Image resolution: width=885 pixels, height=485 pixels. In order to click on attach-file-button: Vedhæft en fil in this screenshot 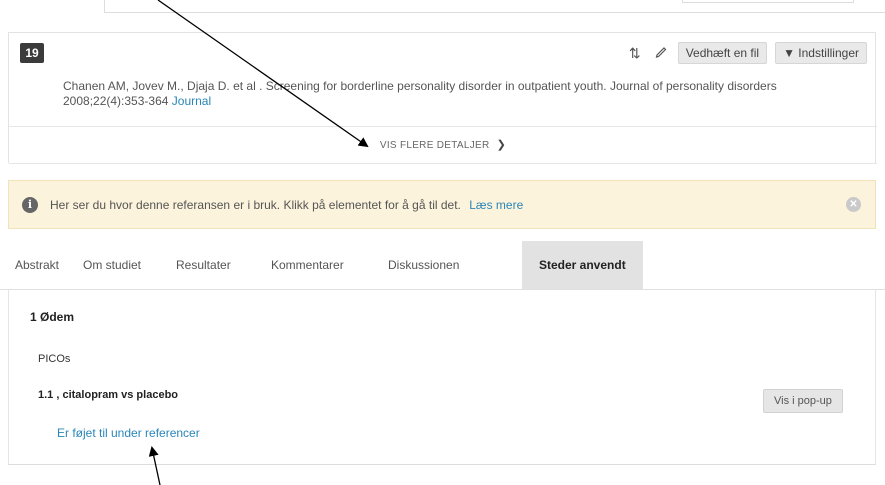, I will do `click(722, 53)`.